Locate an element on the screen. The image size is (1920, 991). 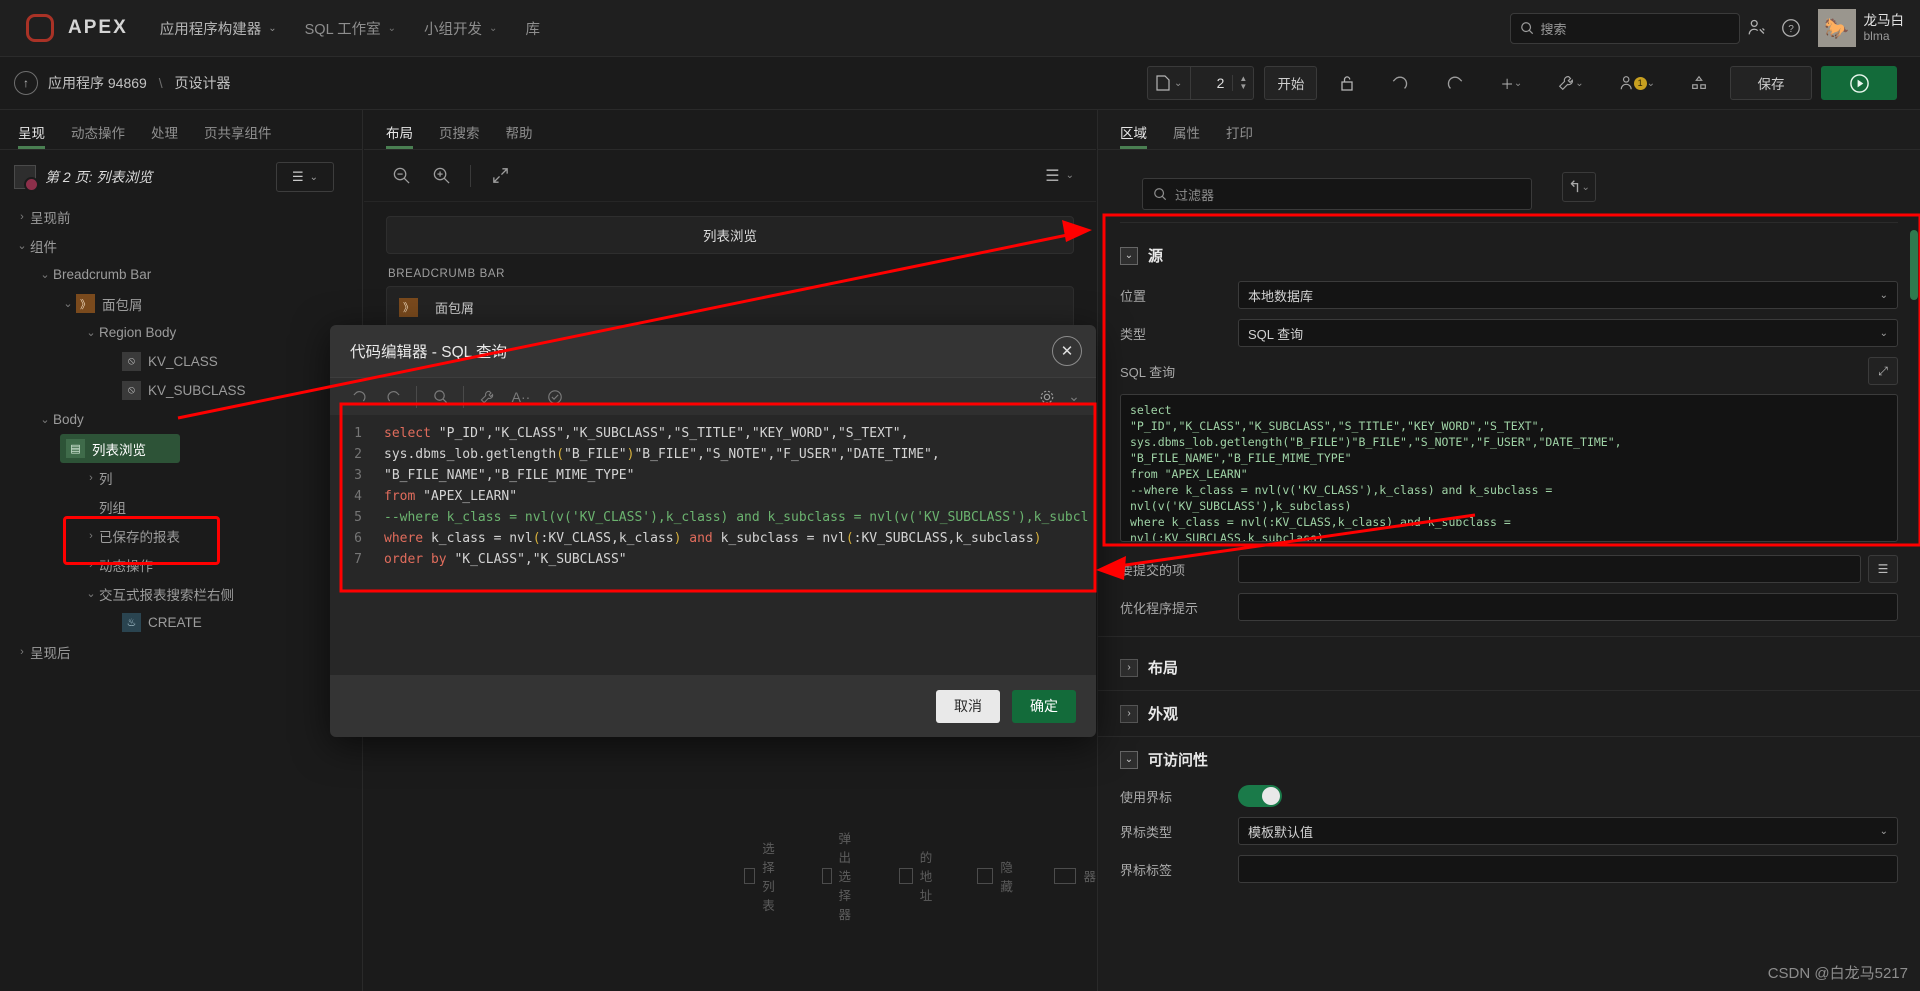
tab-rendering: 呈现 is located at coordinates (31, 135).